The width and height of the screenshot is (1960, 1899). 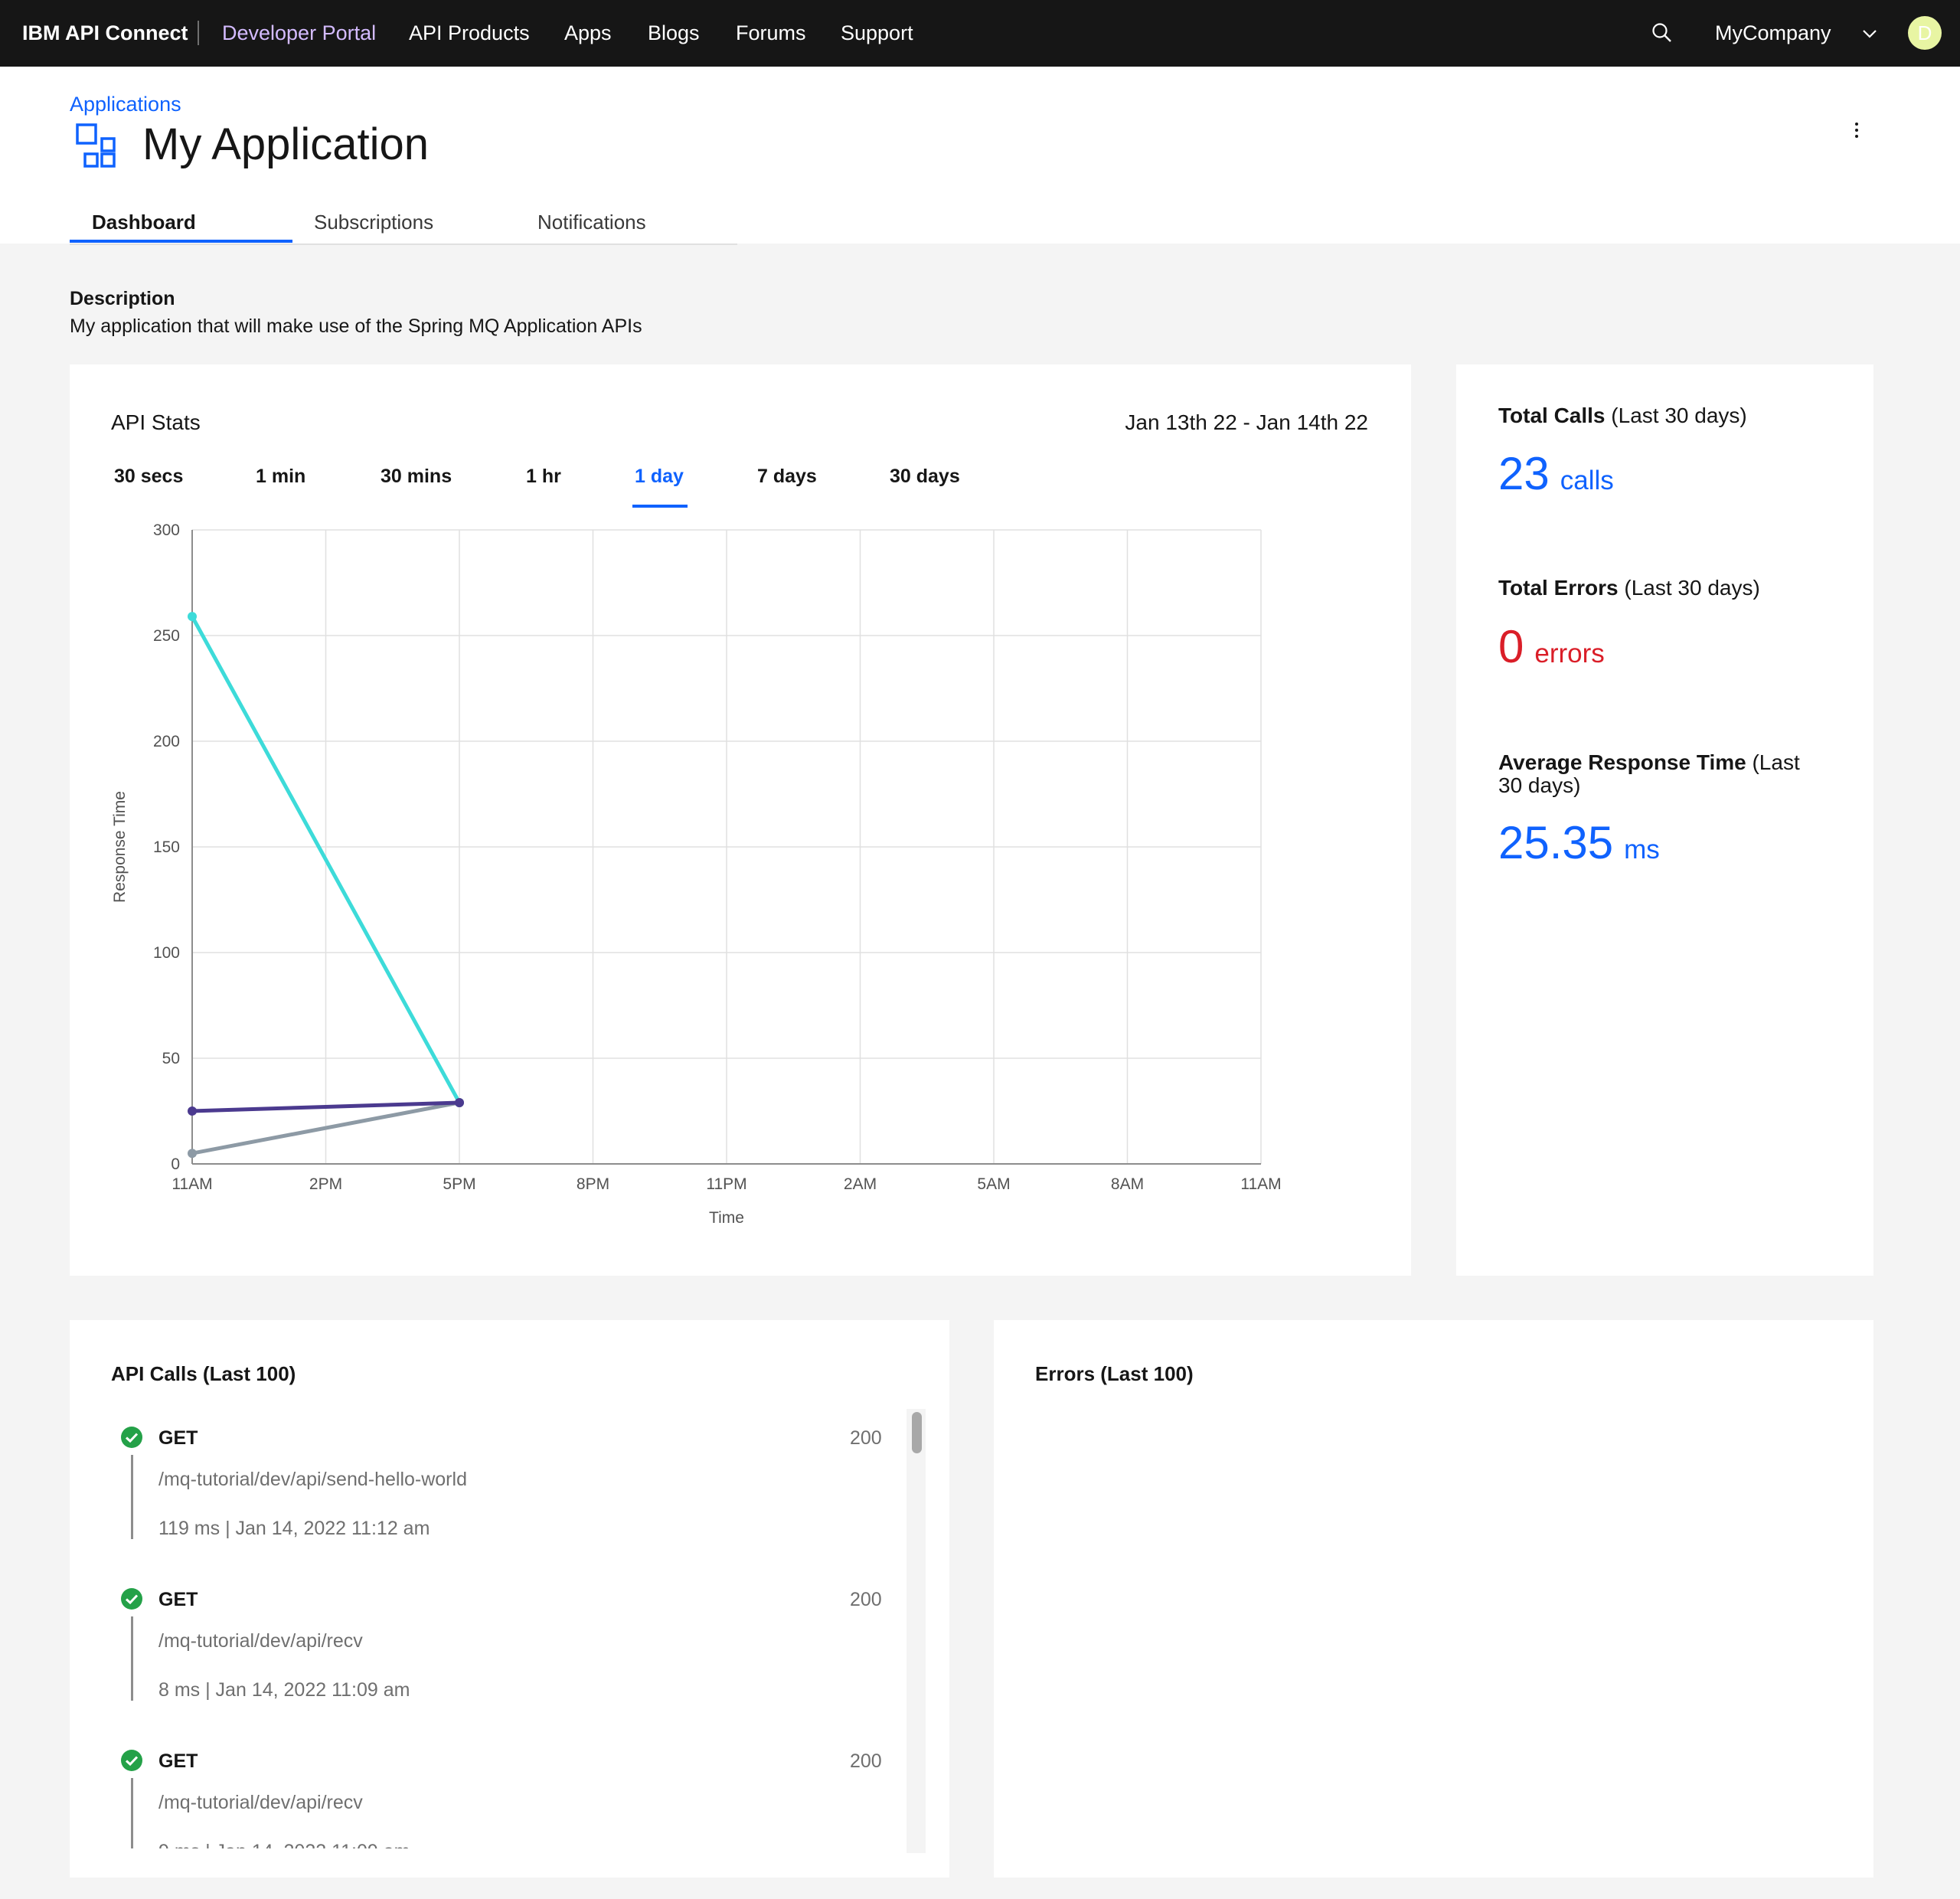 What do you see at coordinates (312, 1479) in the screenshot?
I see `call-path: /mq-tutorial/dev/api/send-hello-world` at bounding box center [312, 1479].